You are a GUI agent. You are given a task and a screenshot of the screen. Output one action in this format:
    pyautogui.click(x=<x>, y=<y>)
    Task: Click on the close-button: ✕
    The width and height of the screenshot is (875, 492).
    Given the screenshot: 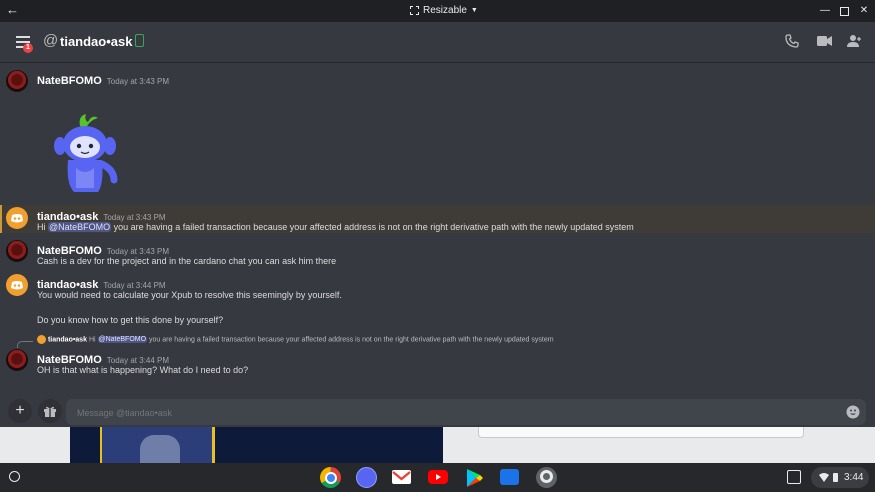 What is the action you would take?
    pyautogui.click(x=864, y=11)
    